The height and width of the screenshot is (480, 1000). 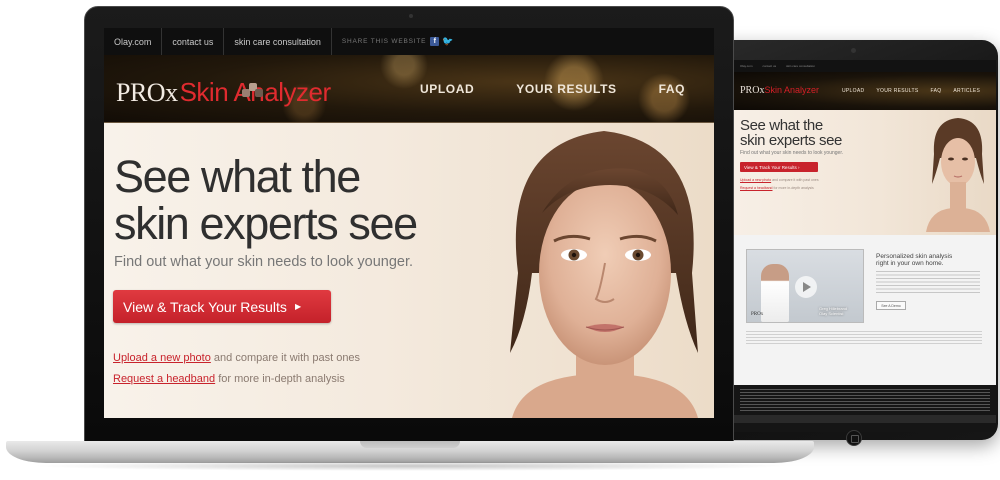 I want to click on nav-faq: FAQ, so click(x=672, y=89).